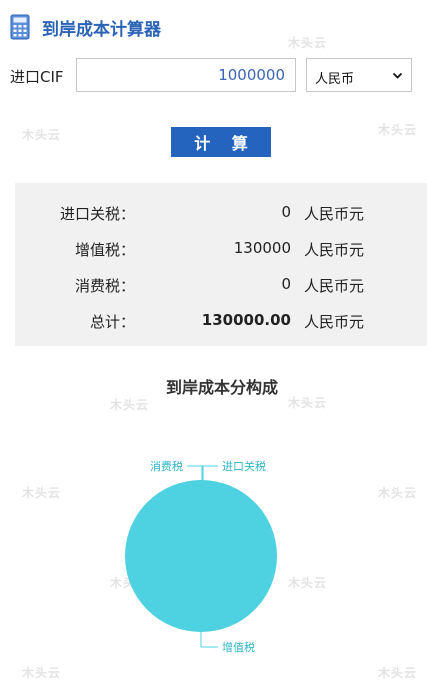  What do you see at coordinates (210, 473) in the screenshot?
I see `leader-line-import-duty` at bounding box center [210, 473].